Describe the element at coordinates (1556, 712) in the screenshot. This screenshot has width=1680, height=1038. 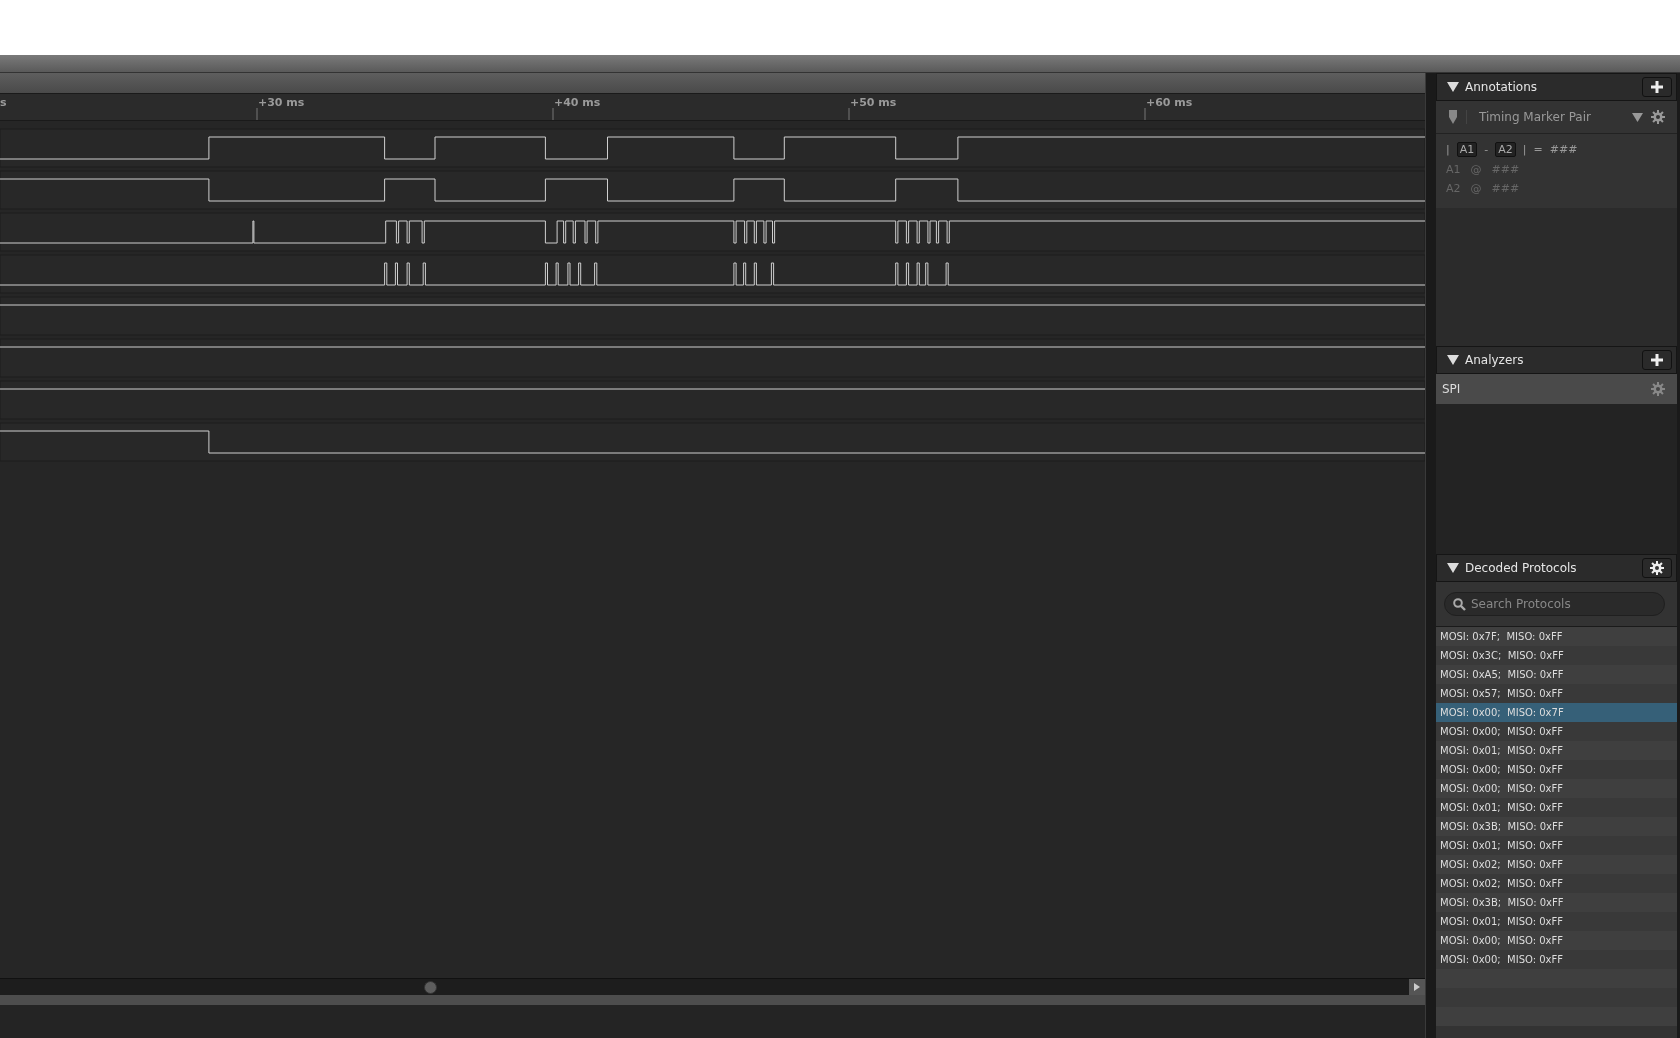
I see `protocol-row: MOSI: 0x00; MISO: 0x7F` at that location.